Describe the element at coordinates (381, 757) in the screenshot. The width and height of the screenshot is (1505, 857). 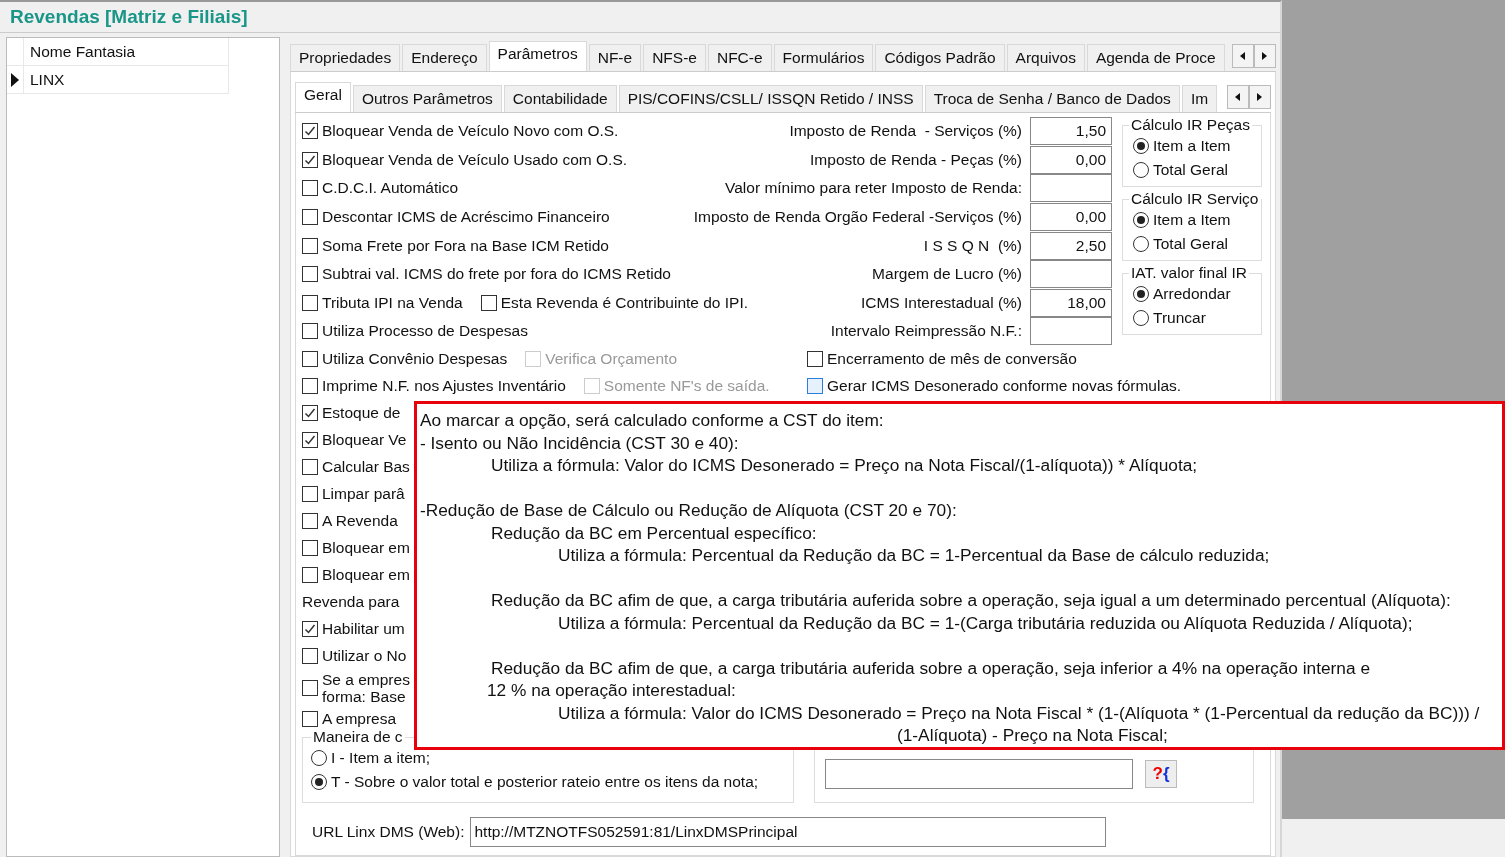
I see `radio-label: I - Item a item;` at that location.